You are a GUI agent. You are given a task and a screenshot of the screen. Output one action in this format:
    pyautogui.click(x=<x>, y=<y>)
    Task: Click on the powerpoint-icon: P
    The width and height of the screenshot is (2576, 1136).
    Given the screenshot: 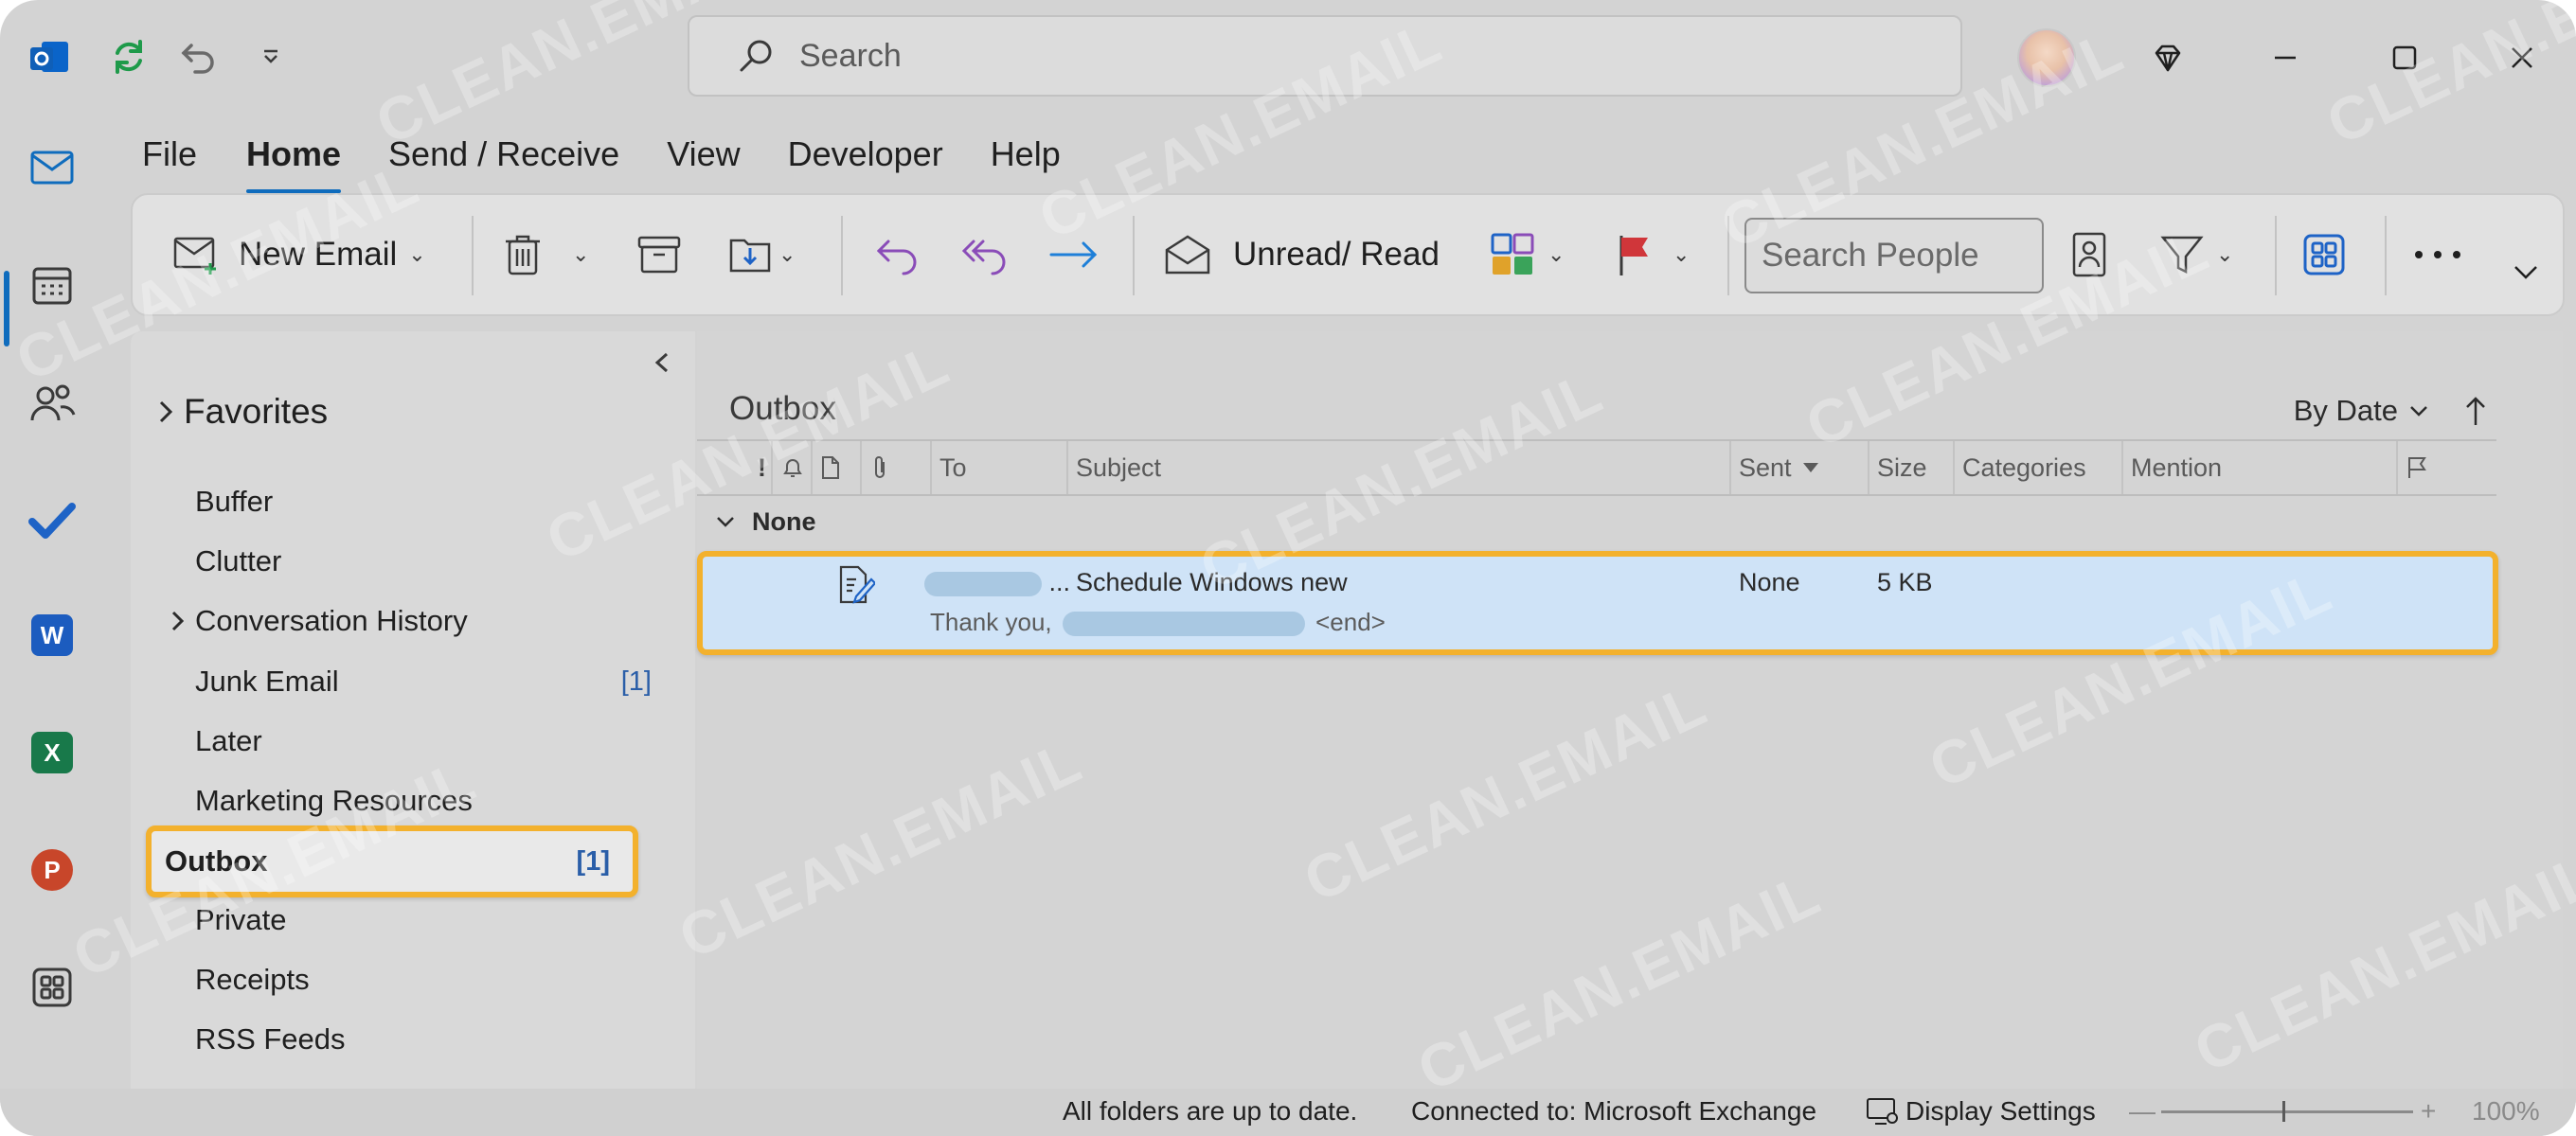 What is the action you would take?
    pyautogui.click(x=52, y=870)
    